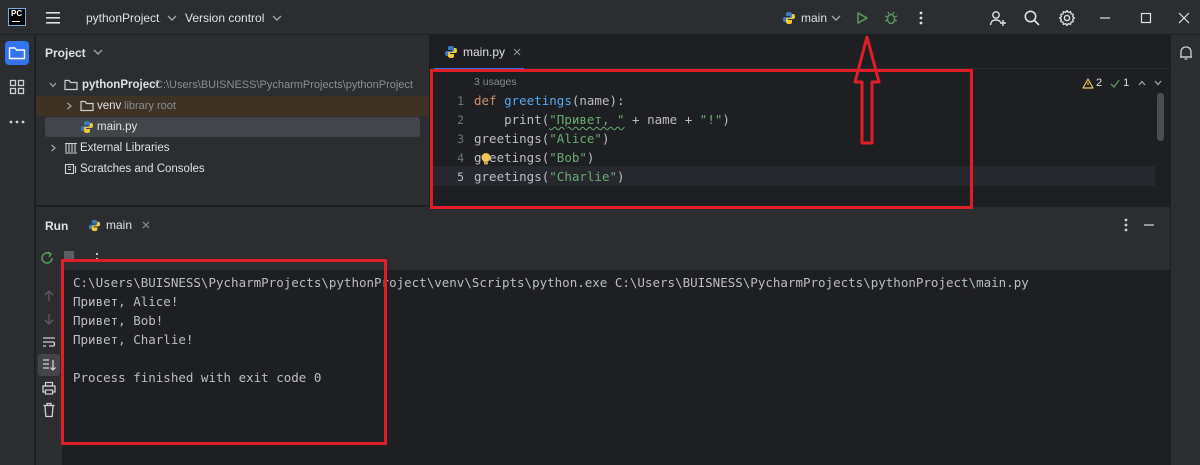 The image size is (1200, 465). Describe the element at coordinates (232, 169) in the screenshot. I see `tree-item-scratches: Scratches and Consoles` at that location.